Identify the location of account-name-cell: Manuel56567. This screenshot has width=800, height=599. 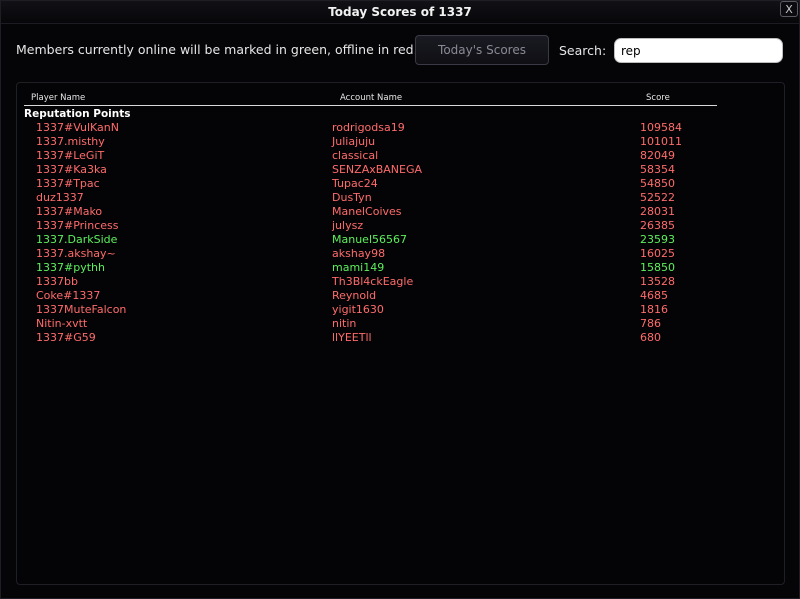
(369, 239).